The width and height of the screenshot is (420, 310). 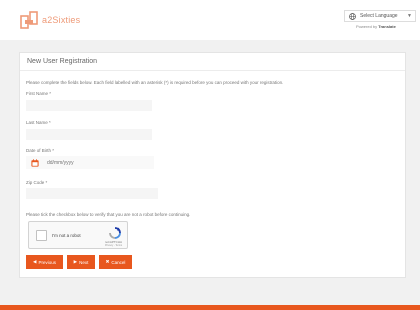 I want to click on logo-icon, so click(x=29, y=20).